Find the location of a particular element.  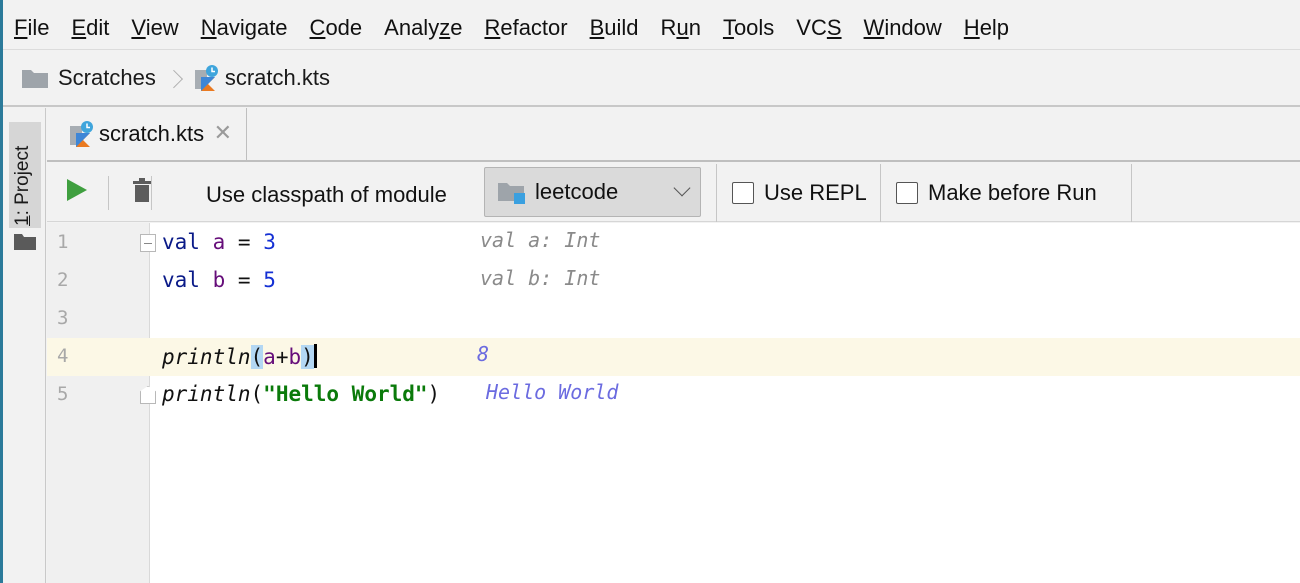

menu-item-vcs: VCS is located at coordinates (818, 28).